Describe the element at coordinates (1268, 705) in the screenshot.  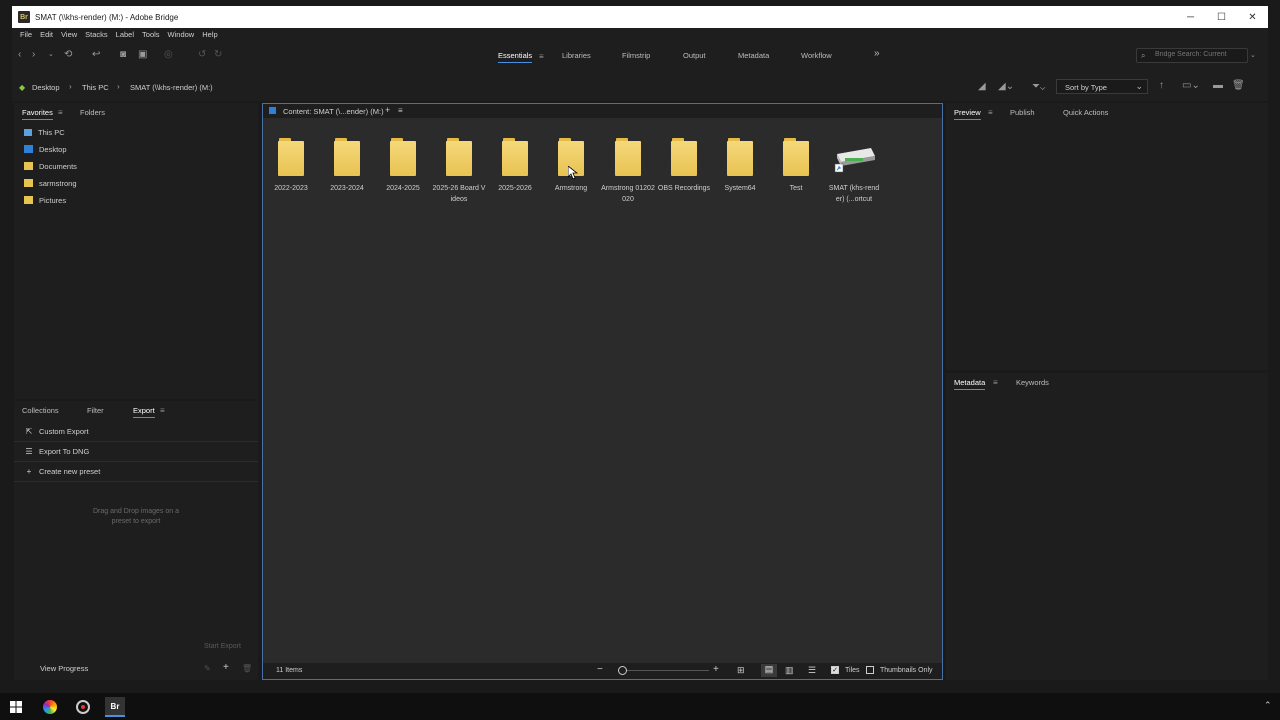
I see `tray-chevron-icon: ⌃` at that location.